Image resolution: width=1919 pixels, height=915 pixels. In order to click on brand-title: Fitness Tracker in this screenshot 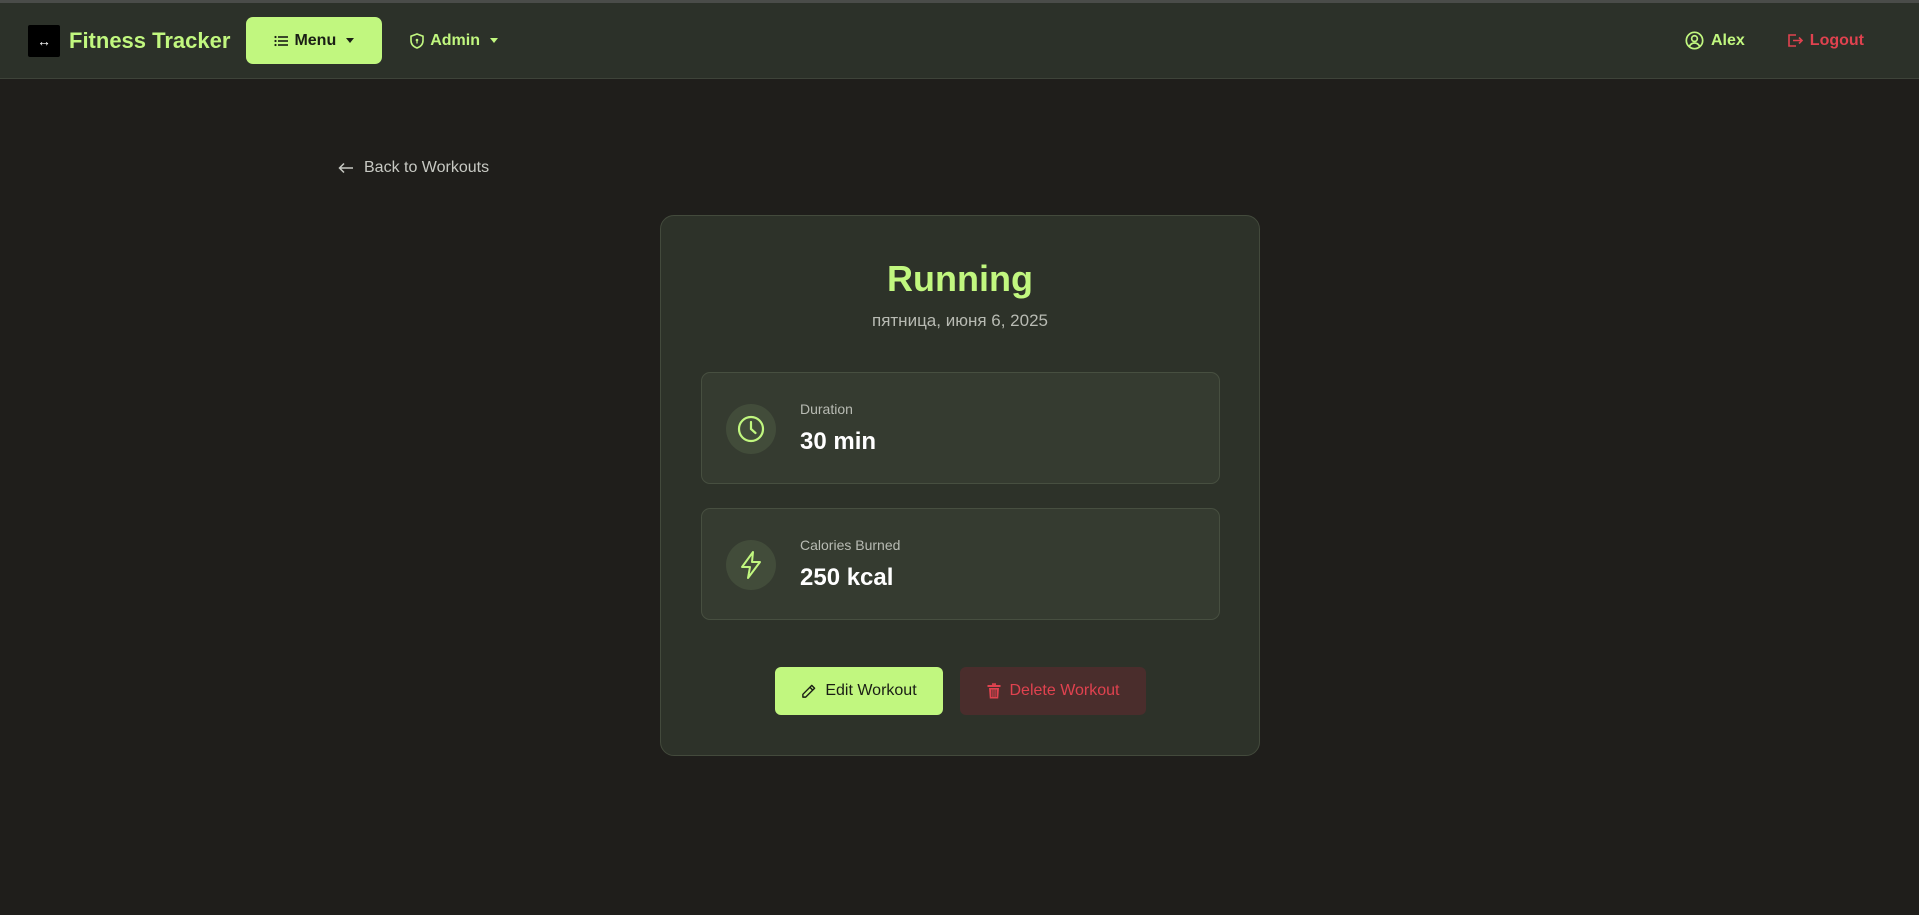, I will do `click(150, 40)`.